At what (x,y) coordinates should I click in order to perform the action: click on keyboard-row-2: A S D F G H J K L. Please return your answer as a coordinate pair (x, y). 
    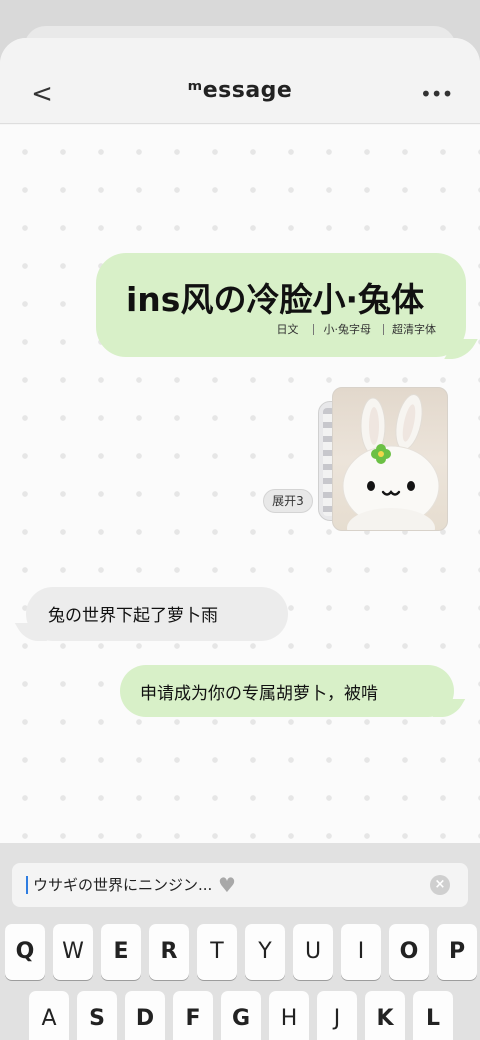
    Looking at the image, I should click on (240, 1015).